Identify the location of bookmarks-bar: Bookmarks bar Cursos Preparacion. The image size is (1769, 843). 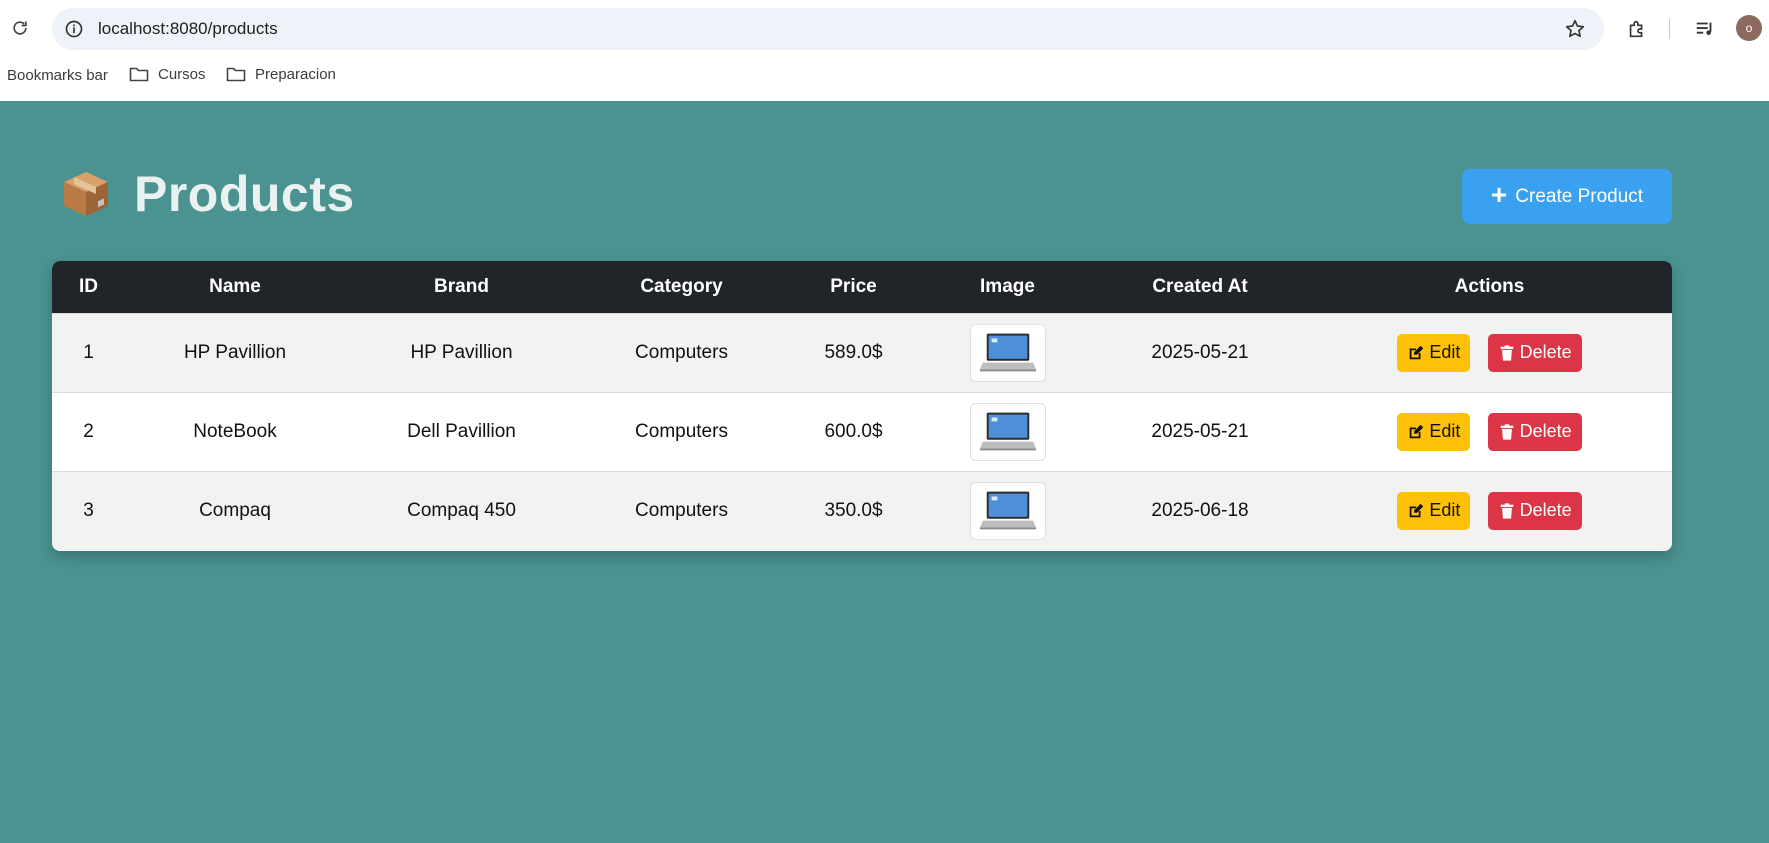
(884, 75).